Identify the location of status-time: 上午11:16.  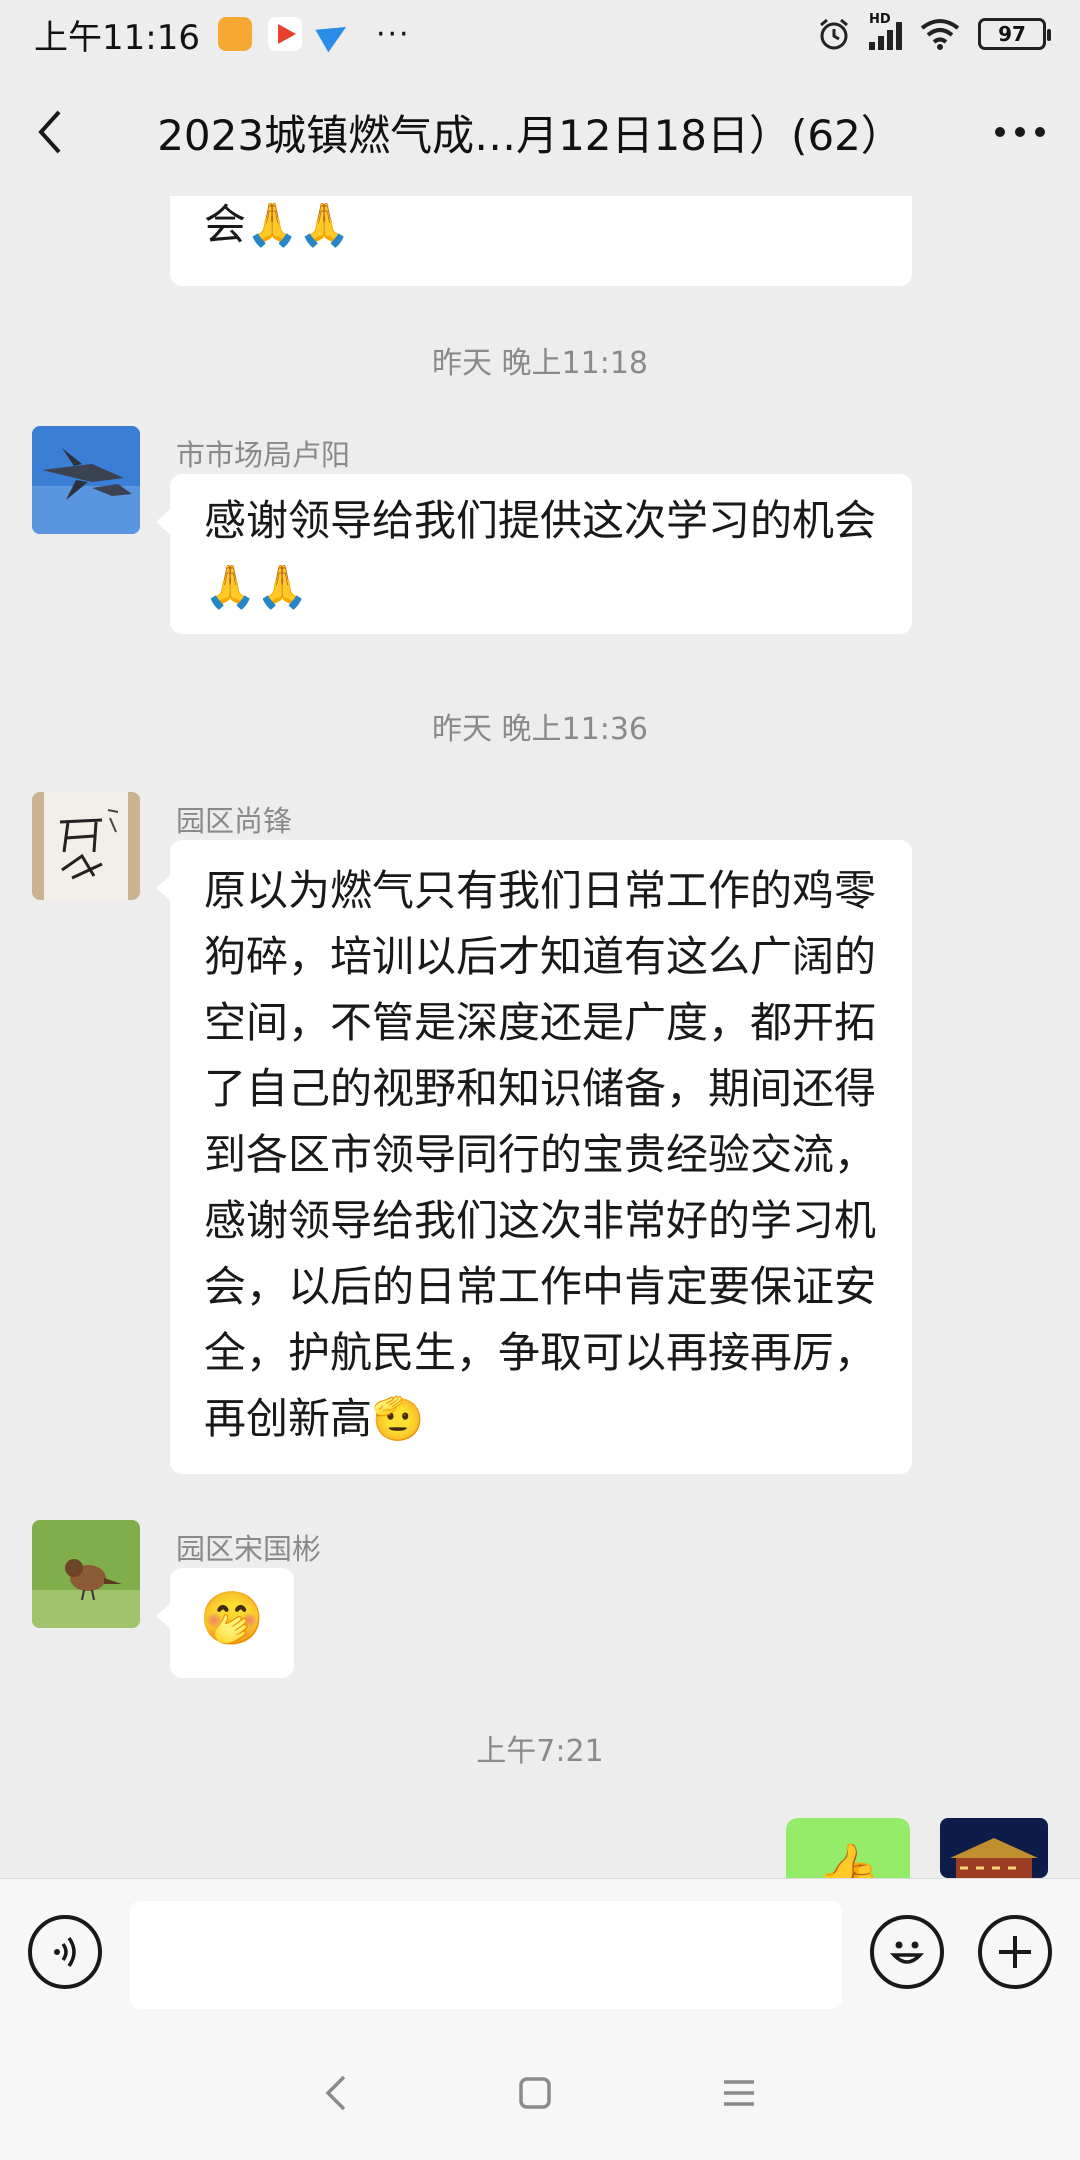
(117, 37).